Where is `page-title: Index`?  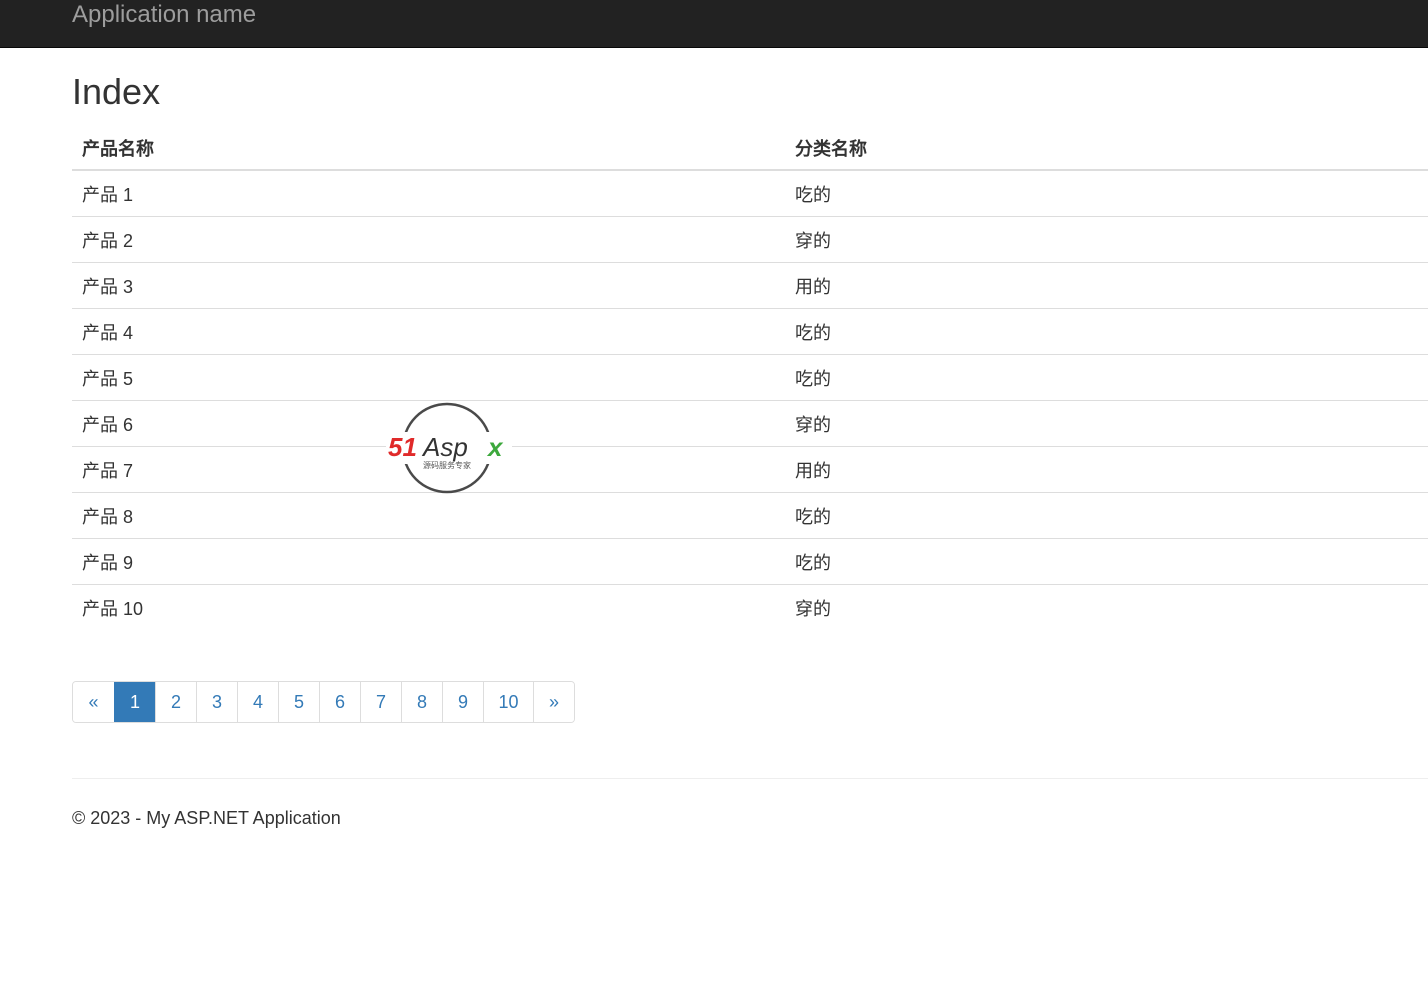 page-title: Index is located at coordinates (116, 91).